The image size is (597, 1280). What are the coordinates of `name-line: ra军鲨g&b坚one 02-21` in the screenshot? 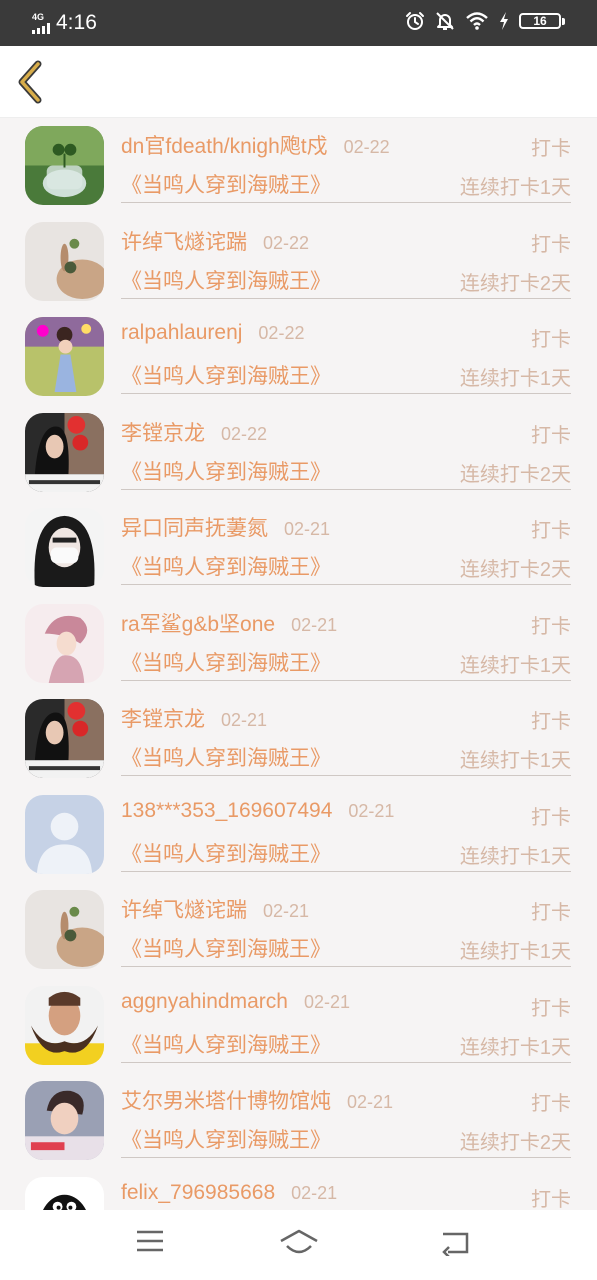 It's located at (229, 623).